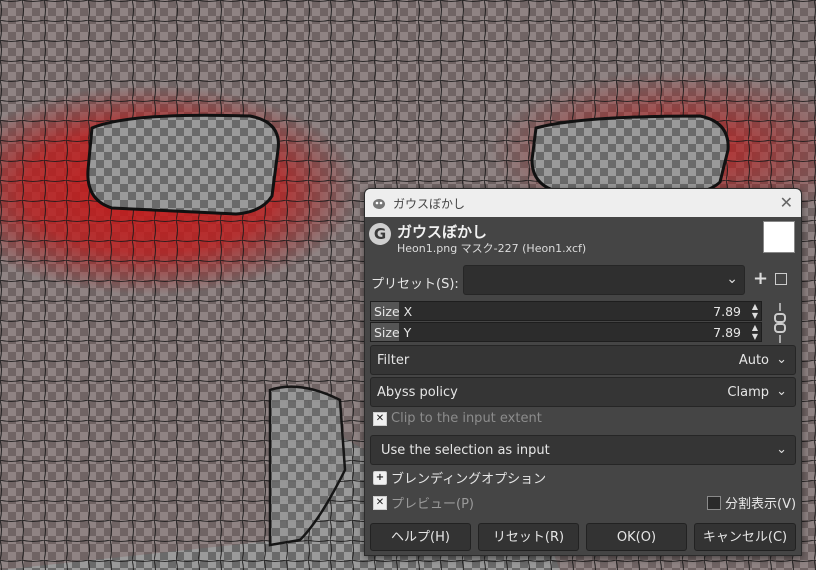 Image resolution: width=816 pixels, height=570 pixels. I want to click on abyss-policy-combo: Abyss policy Clamp ⌄, so click(583, 392).